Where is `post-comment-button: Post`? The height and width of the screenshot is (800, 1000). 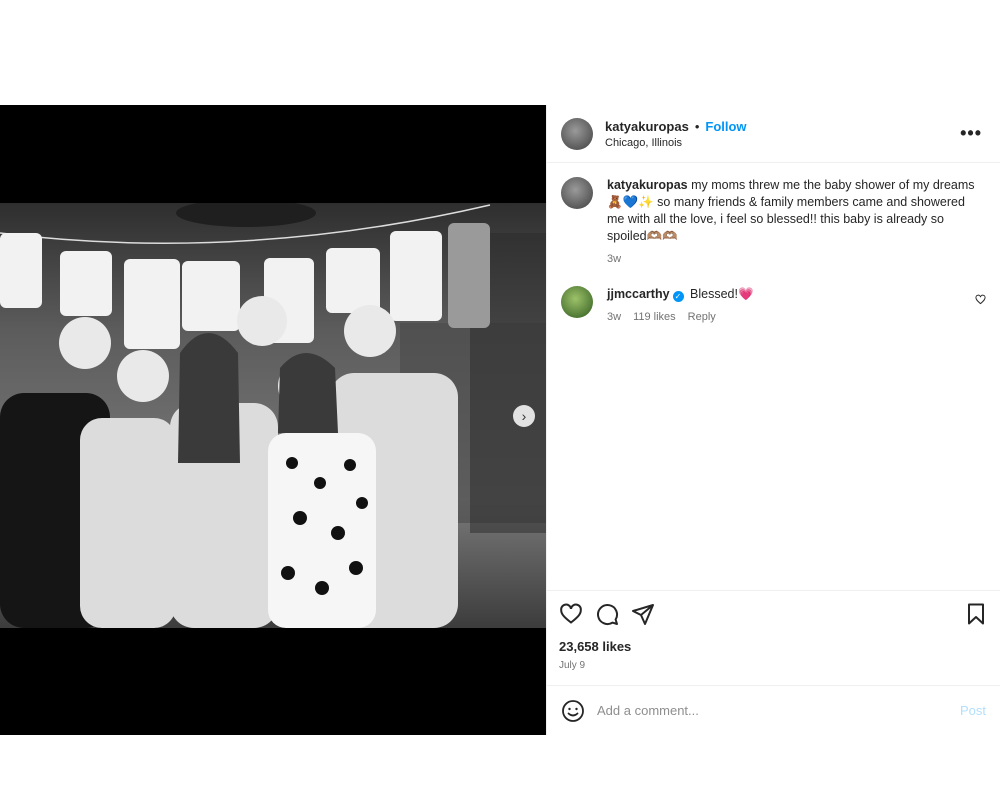
post-comment-button: Post is located at coordinates (973, 710).